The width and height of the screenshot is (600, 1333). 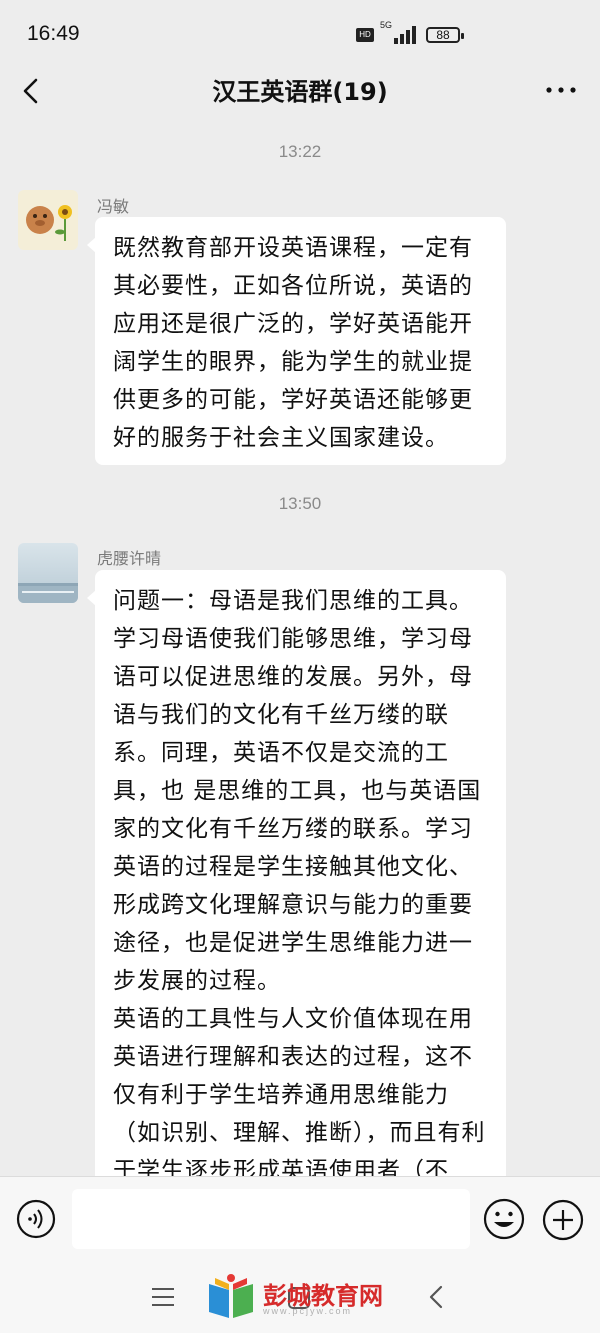 What do you see at coordinates (405, 35) in the screenshot?
I see `signal-icon` at bounding box center [405, 35].